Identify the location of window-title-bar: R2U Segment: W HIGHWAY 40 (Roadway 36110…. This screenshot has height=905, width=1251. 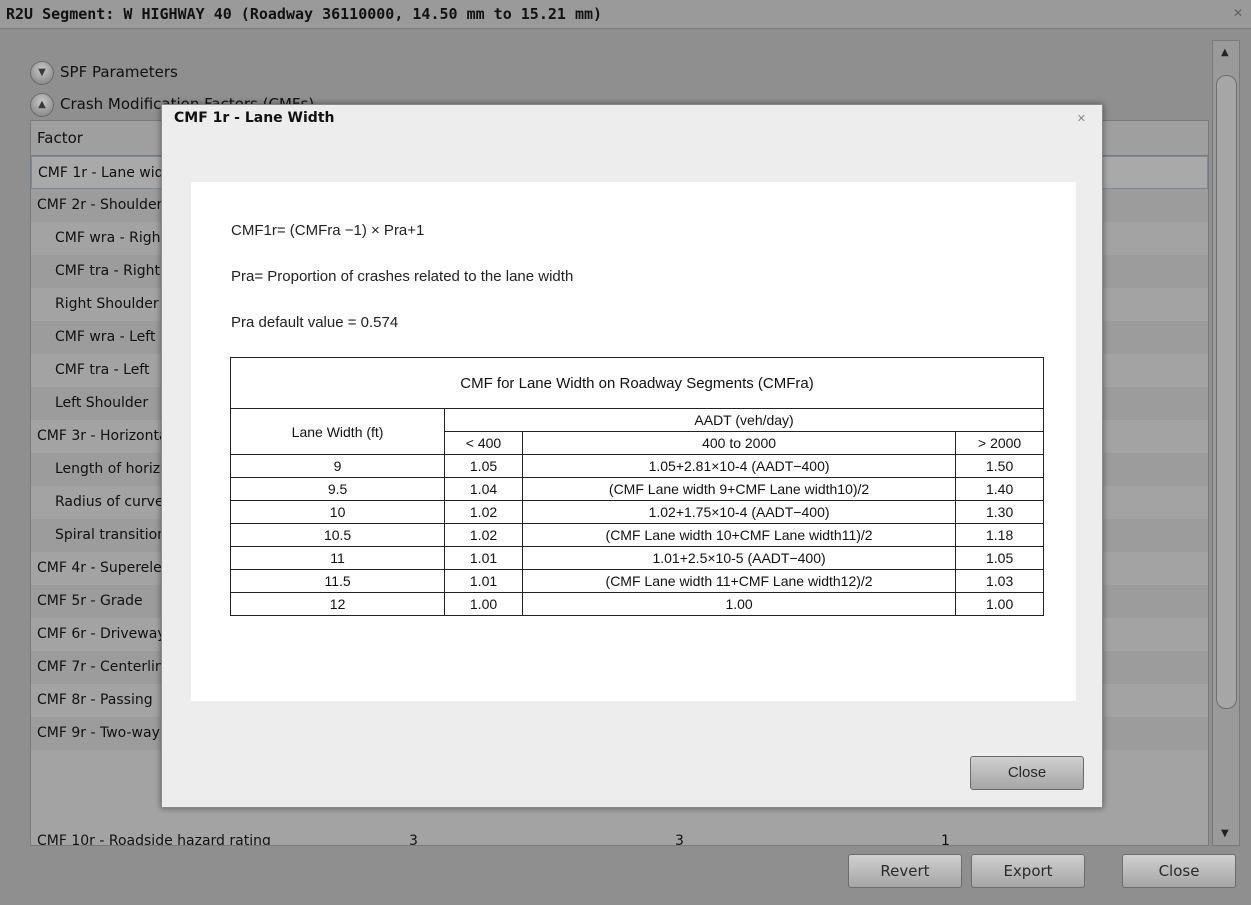
(625, 14).